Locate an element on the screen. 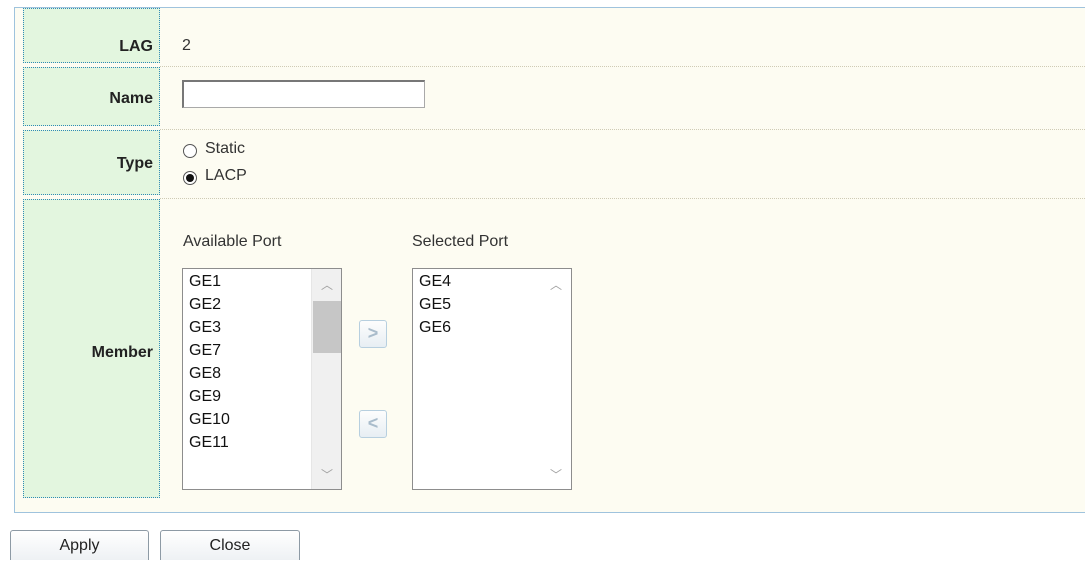 This screenshot has height=564, width=1085. list-item: GE10 is located at coordinates (209, 420).